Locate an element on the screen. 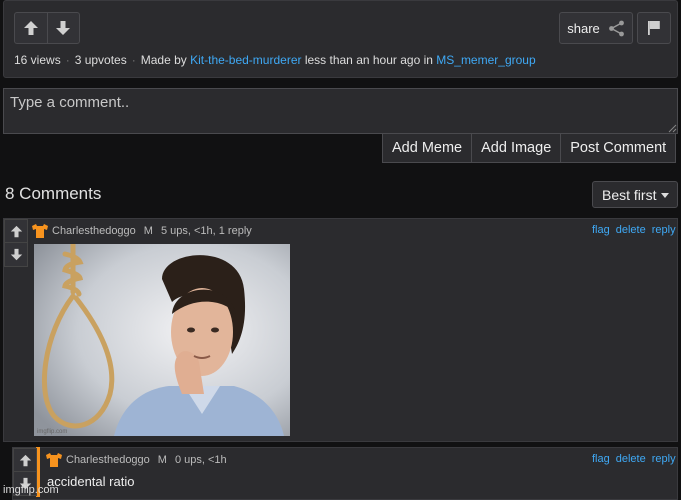  post-comment-button: Post Comment is located at coordinates (619, 148).